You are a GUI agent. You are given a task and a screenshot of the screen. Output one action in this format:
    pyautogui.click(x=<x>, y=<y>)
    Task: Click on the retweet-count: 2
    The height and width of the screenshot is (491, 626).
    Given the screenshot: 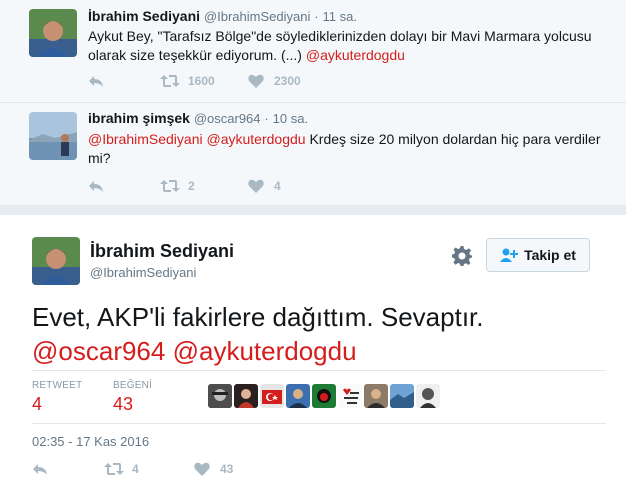 What is the action you would take?
    pyautogui.click(x=191, y=186)
    